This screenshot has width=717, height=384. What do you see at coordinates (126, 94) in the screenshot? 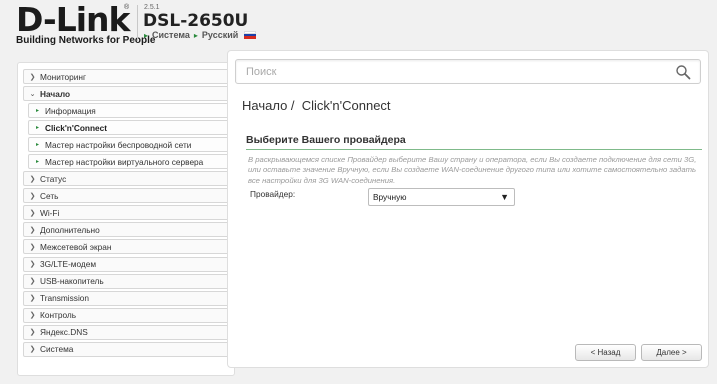
I see `sidebar-item-start: ⌄ Начало` at bounding box center [126, 94].